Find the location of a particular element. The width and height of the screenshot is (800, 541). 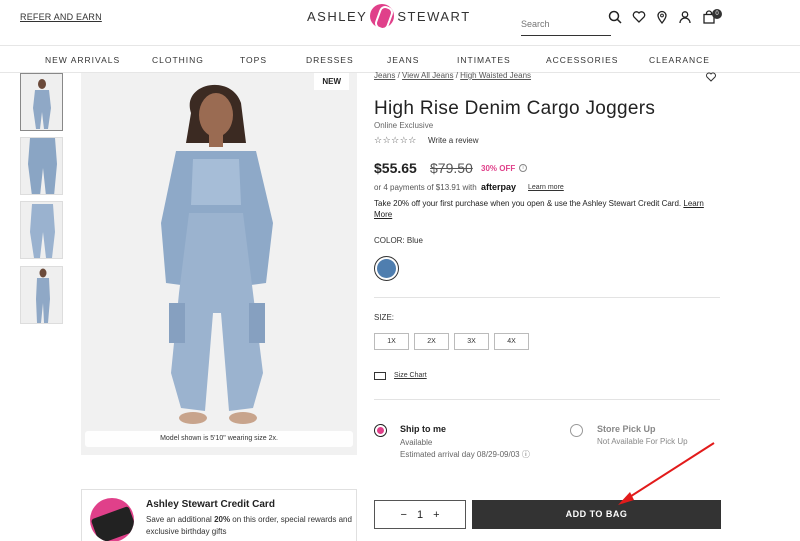

size-option-4x: 4X is located at coordinates (511, 341).